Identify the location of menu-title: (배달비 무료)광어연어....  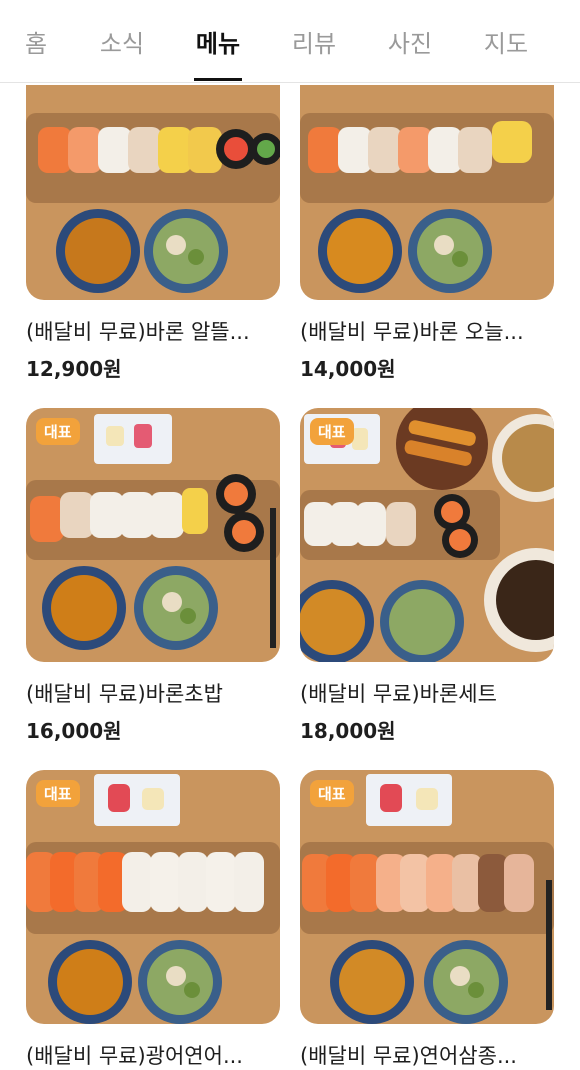
(134, 1056).